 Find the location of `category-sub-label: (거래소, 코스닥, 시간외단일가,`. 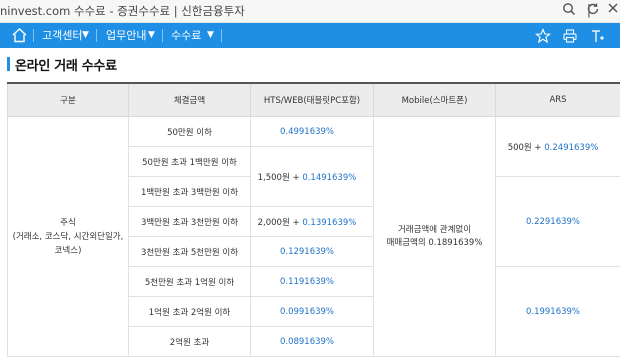

category-sub-label: (거래소, 코스닥, 시간외단일가, is located at coordinates (68, 237).